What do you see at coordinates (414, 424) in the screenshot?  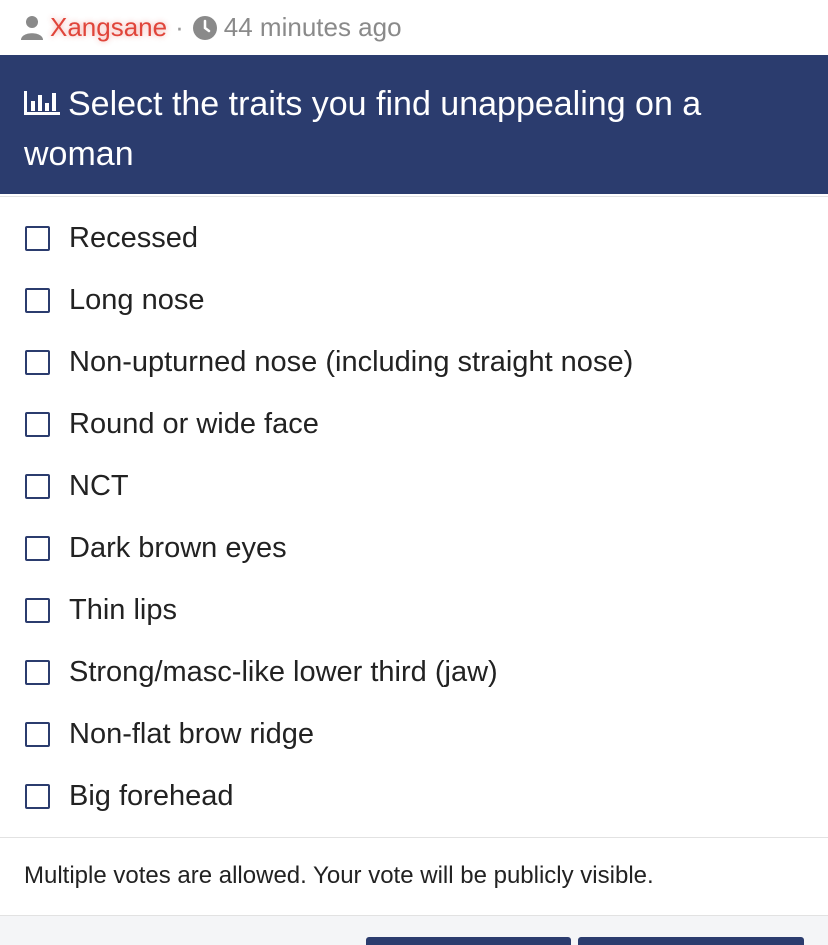 I see `poll-option: Round or wide face` at bounding box center [414, 424].